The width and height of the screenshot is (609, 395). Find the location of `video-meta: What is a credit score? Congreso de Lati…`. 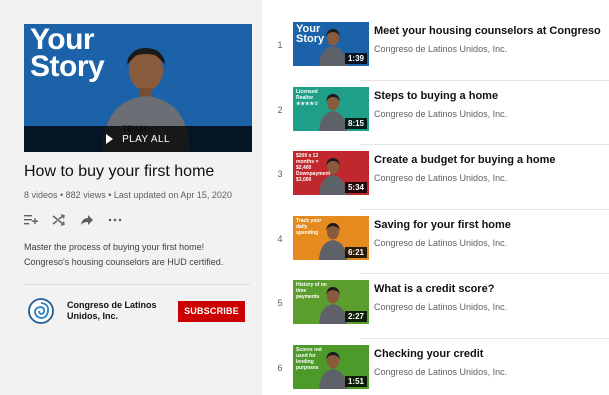

video-meta: What is a credit score? Congreso de Lati… is located at coordinates (440, 312).